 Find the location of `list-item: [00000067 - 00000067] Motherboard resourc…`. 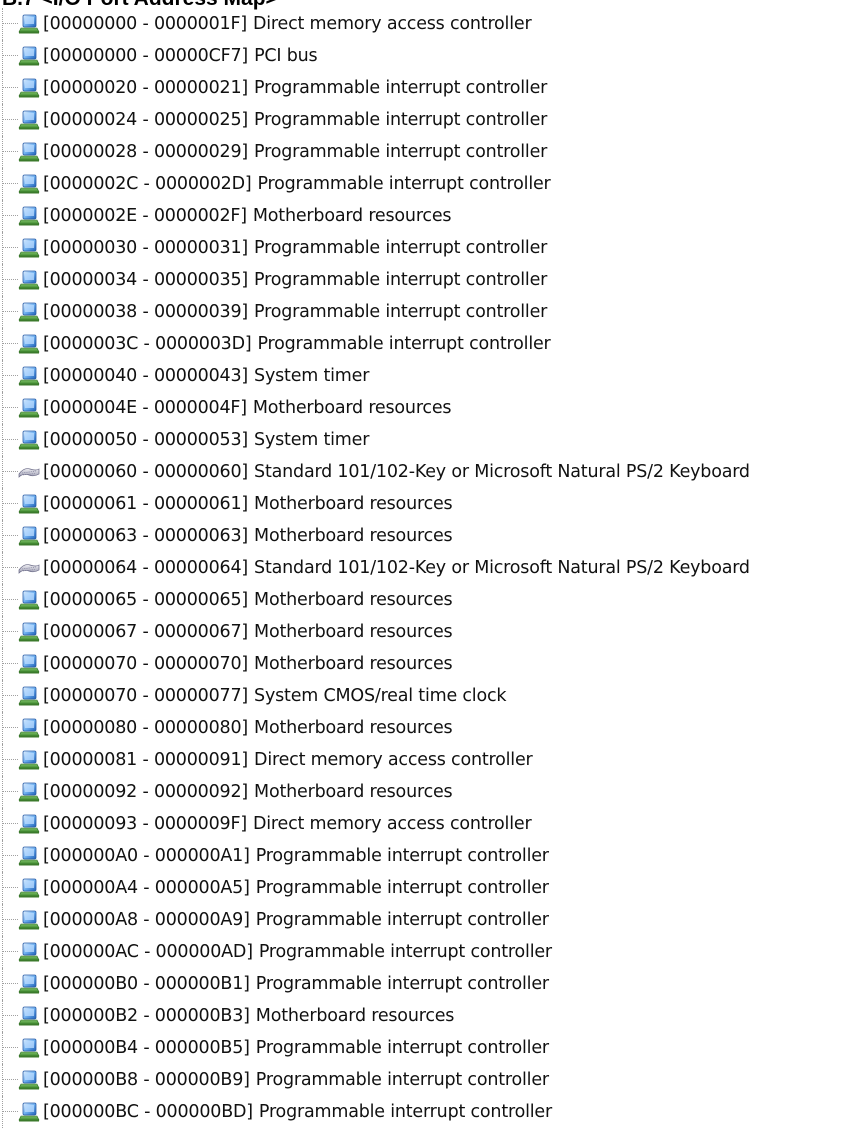

list-item: [00000067 - 00000067] Motherboard resourc… is located at coordinates (428, 632).